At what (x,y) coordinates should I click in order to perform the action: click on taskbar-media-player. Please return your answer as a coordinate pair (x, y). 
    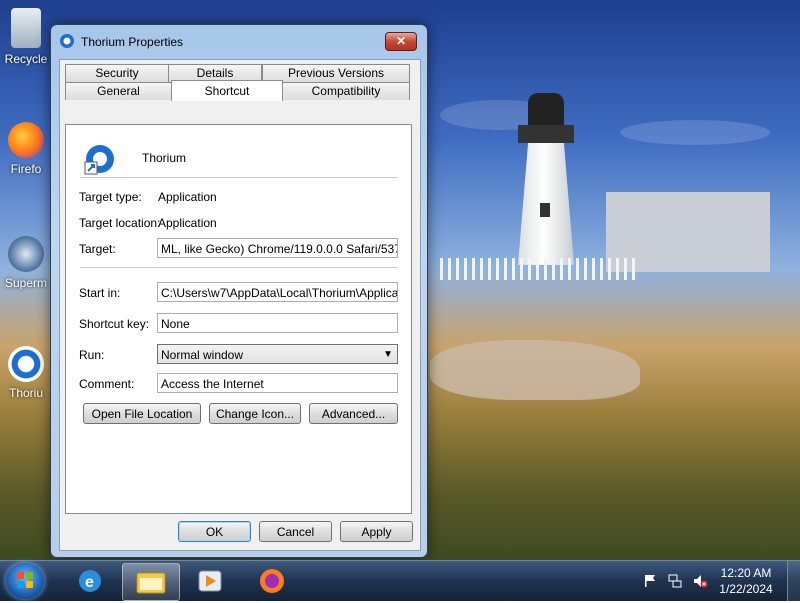
    Looking at the image, I should click on (210, 581).